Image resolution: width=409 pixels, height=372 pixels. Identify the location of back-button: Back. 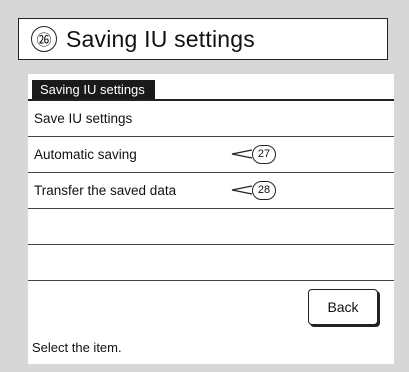
(343, 307).